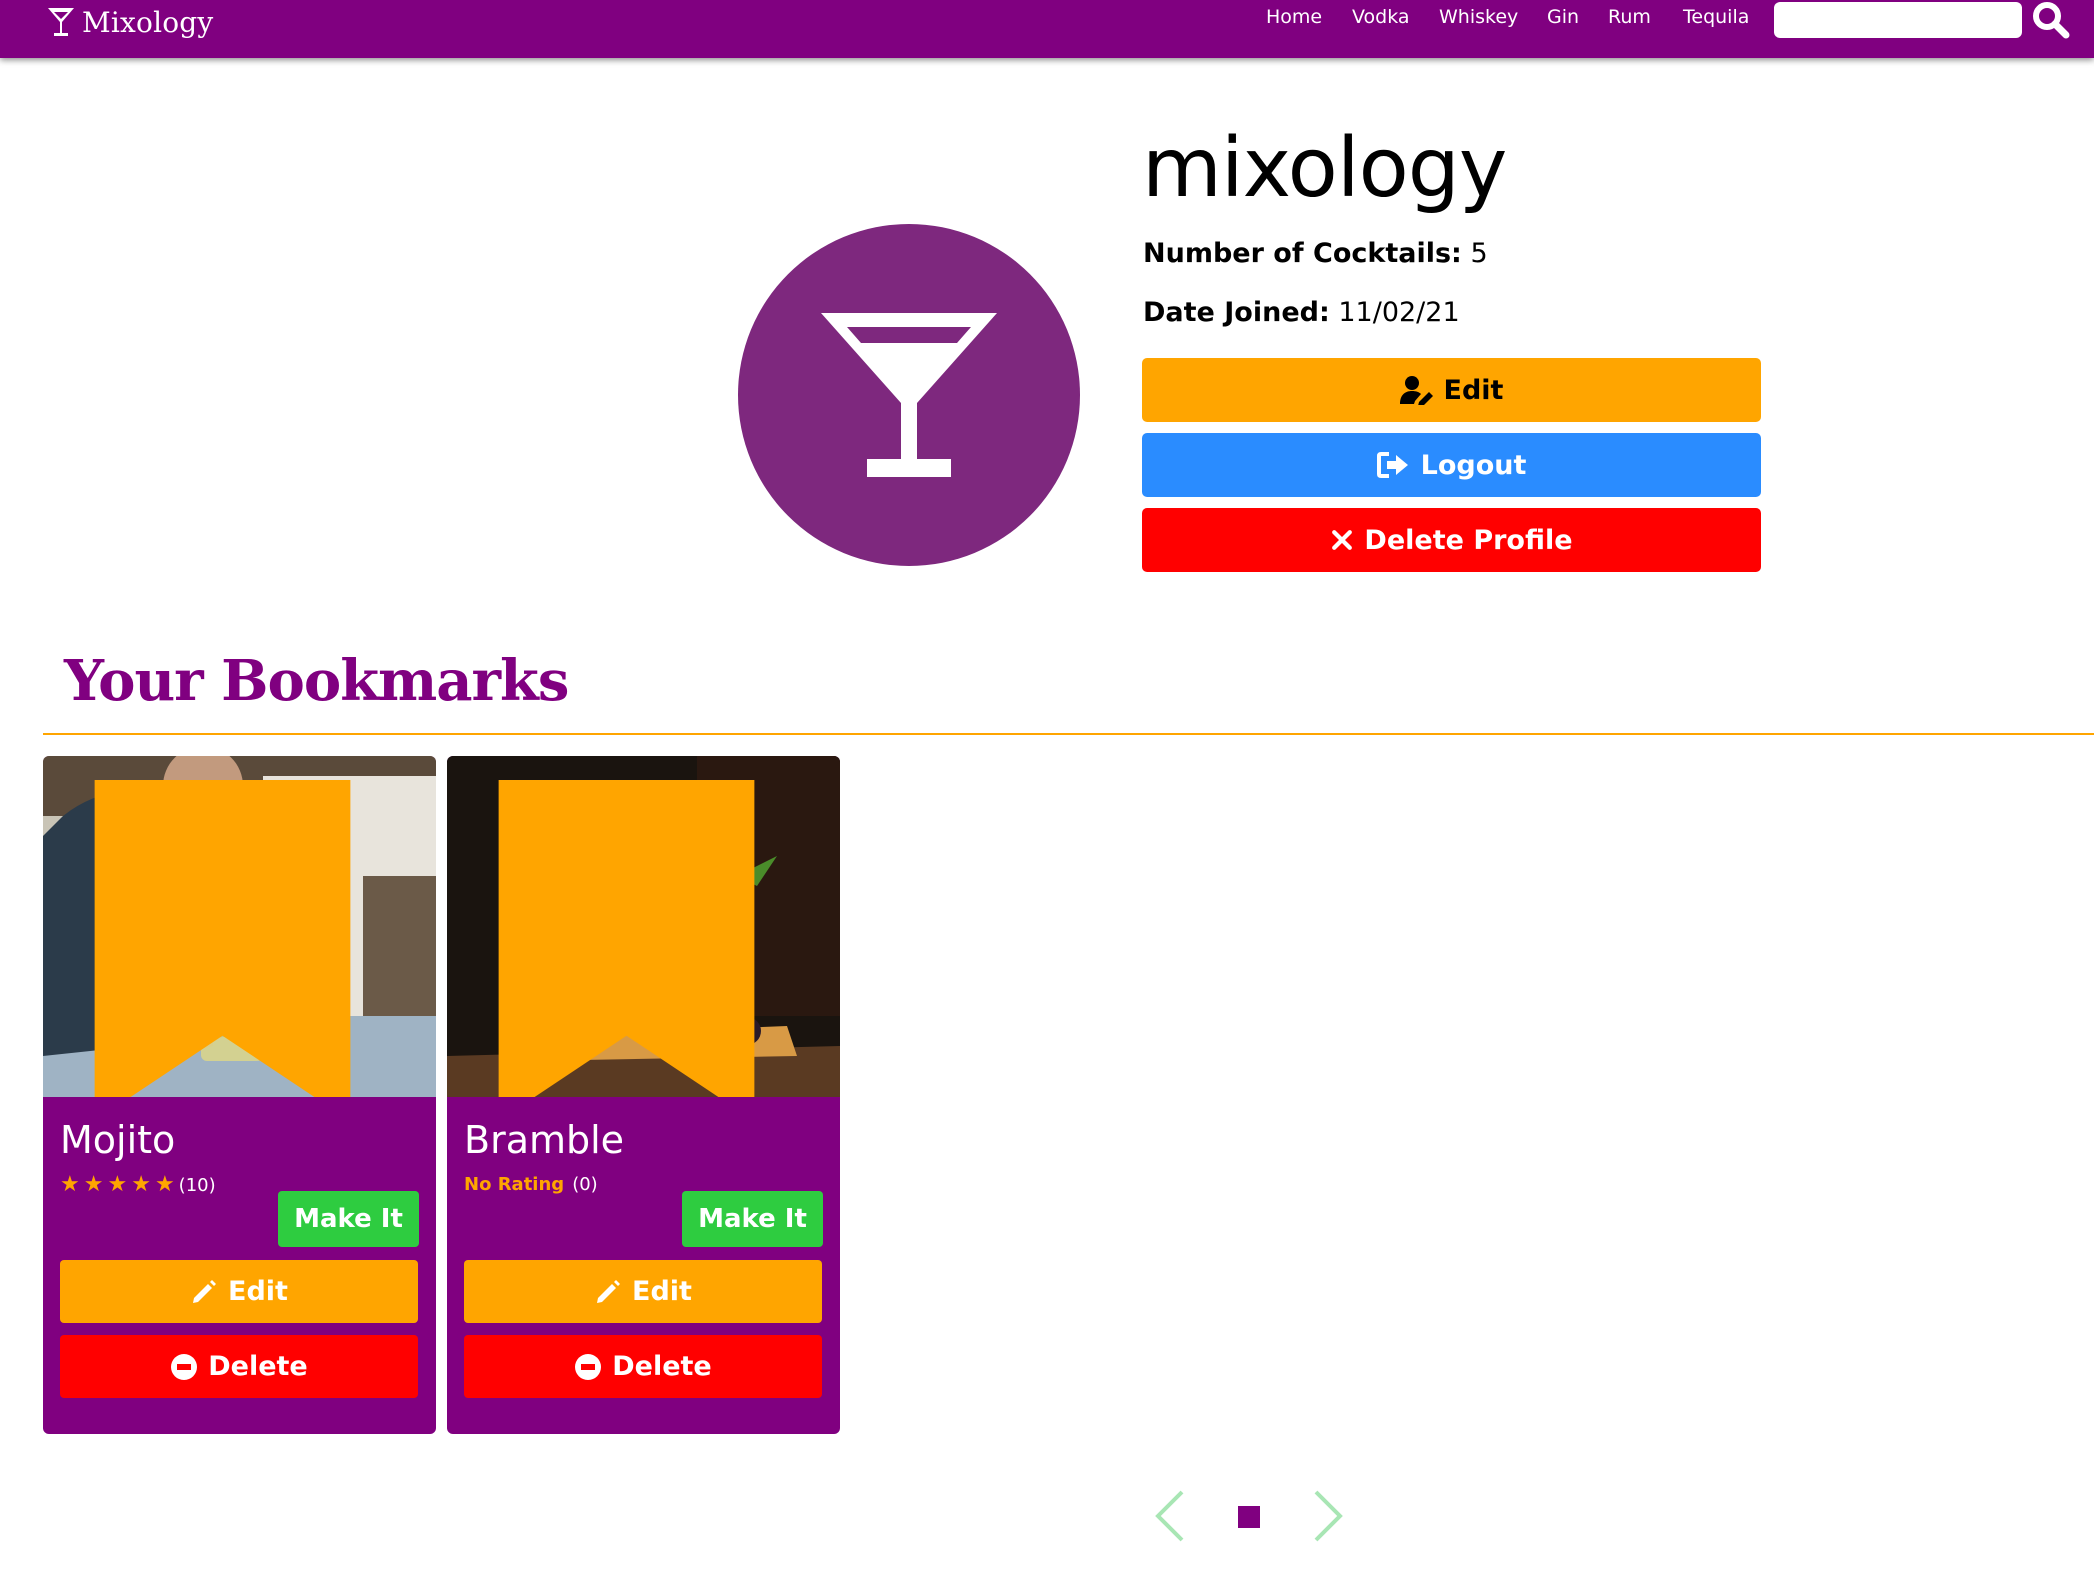 The height and width of the screenshot is (1595, 2094). I want to click on close-icon, so click(1342, 540).